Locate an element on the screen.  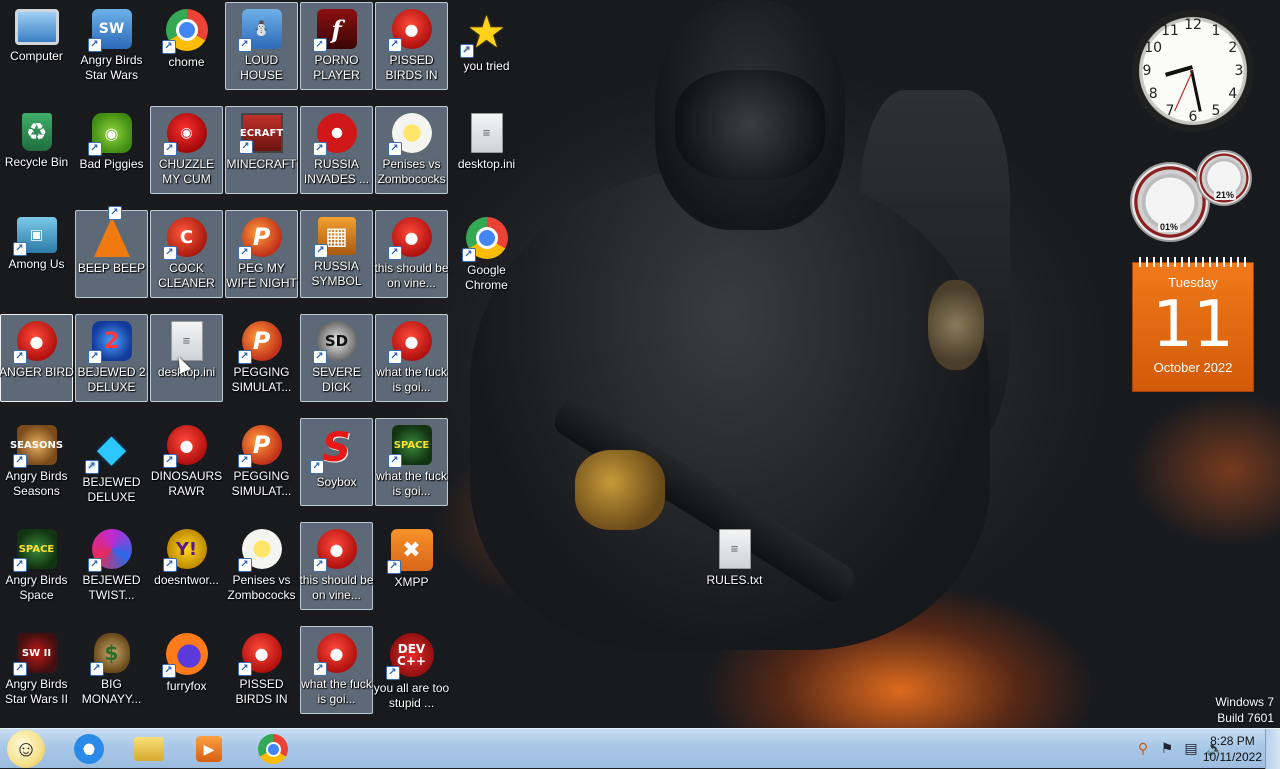
taskbar-internet-explorer: e is located at coordinates (89, 749).